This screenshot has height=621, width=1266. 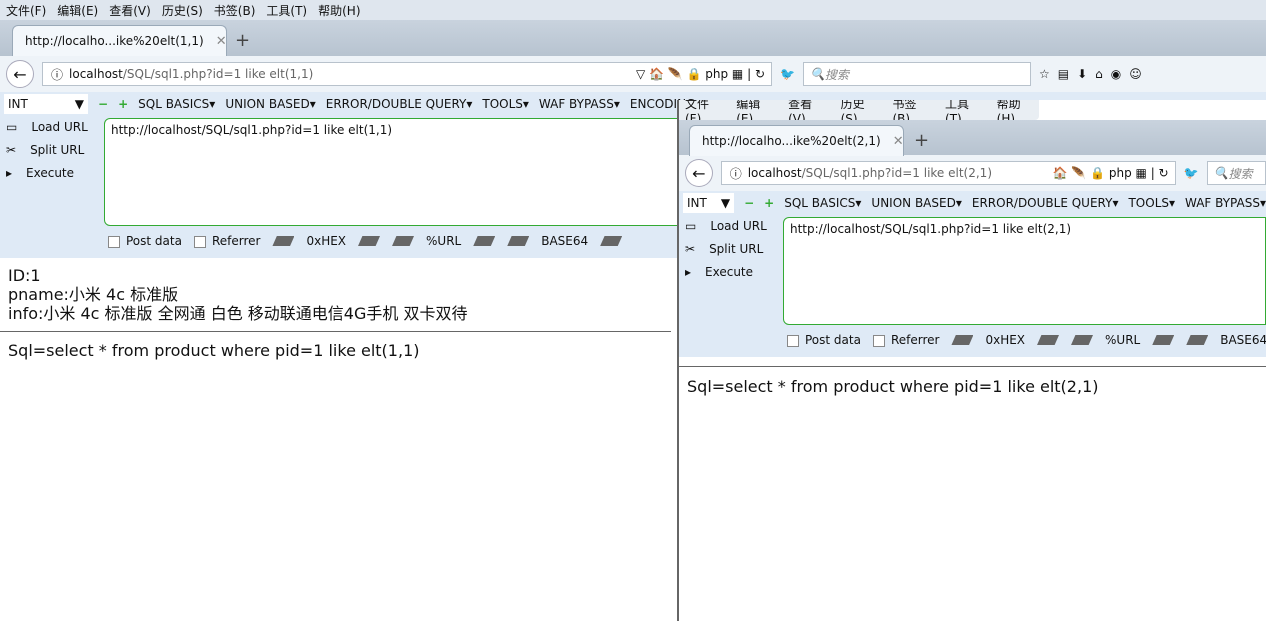 I want to click on b64-encode-arrow, so click(x=611, y=241).